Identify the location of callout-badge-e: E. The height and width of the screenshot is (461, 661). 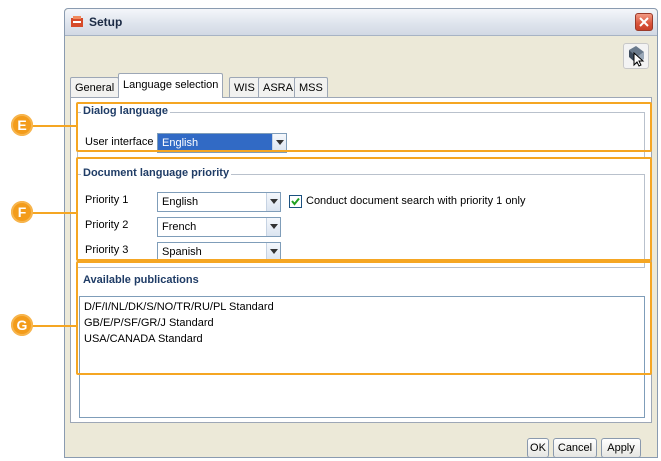
(22, 125).